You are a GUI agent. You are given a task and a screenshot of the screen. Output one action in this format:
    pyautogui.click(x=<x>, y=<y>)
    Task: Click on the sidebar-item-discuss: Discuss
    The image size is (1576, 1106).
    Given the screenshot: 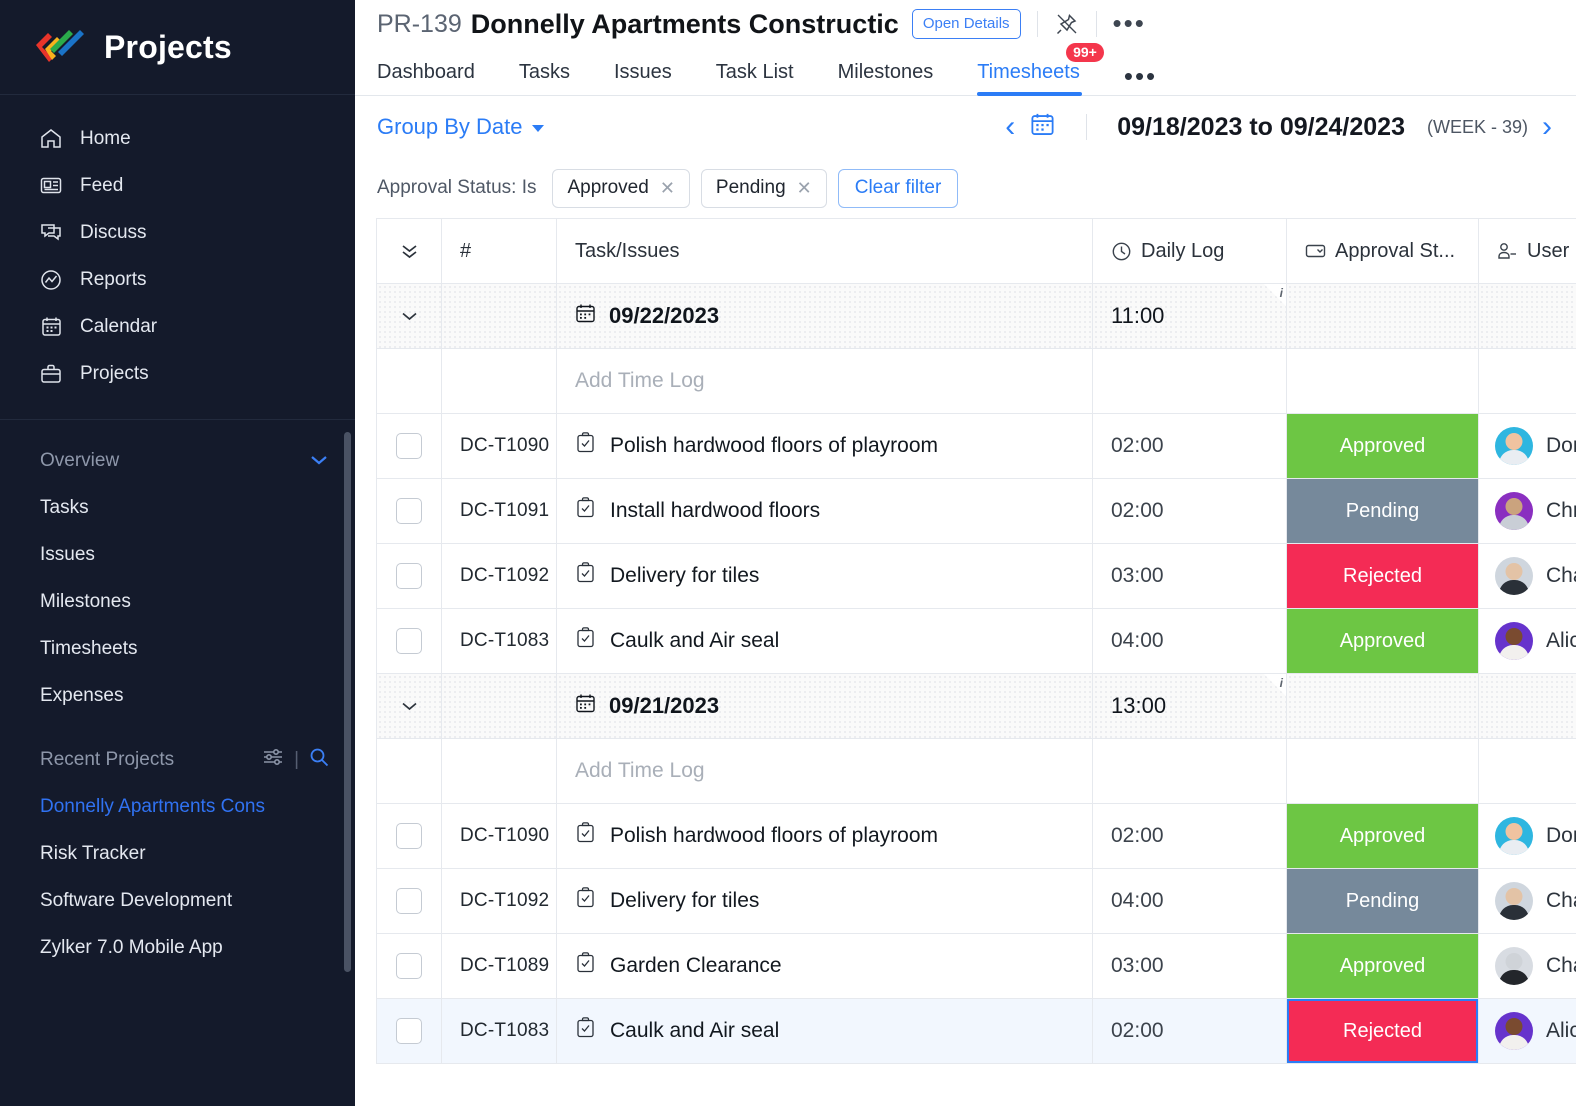 What is the action you would take?
    pyautogui.click(x=177, y=232)
    